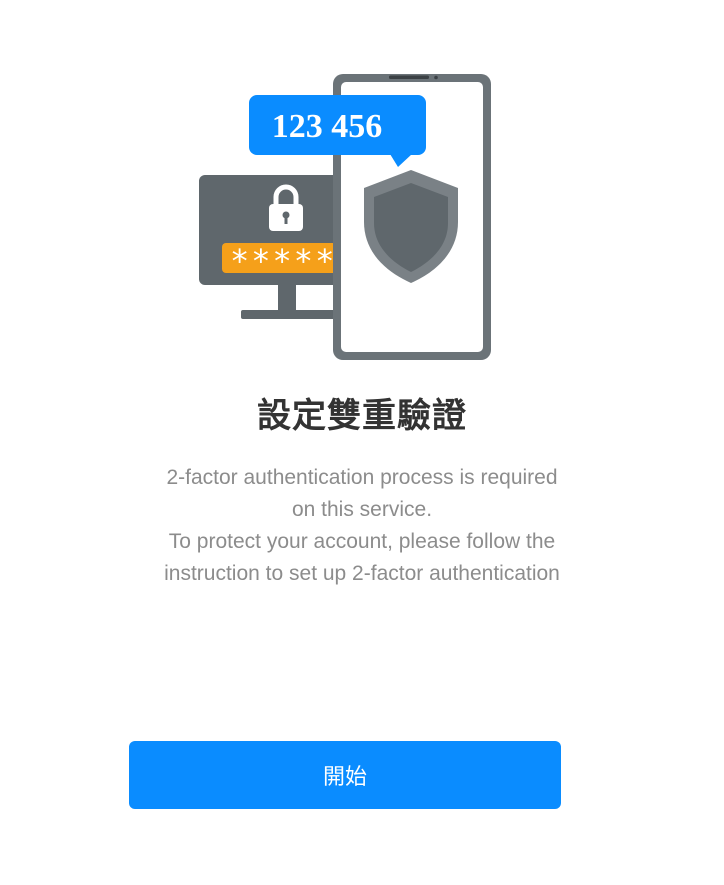 The image size is (724, 885). I want to click on page-title: 設定雙重驗證, so click(362, 416).